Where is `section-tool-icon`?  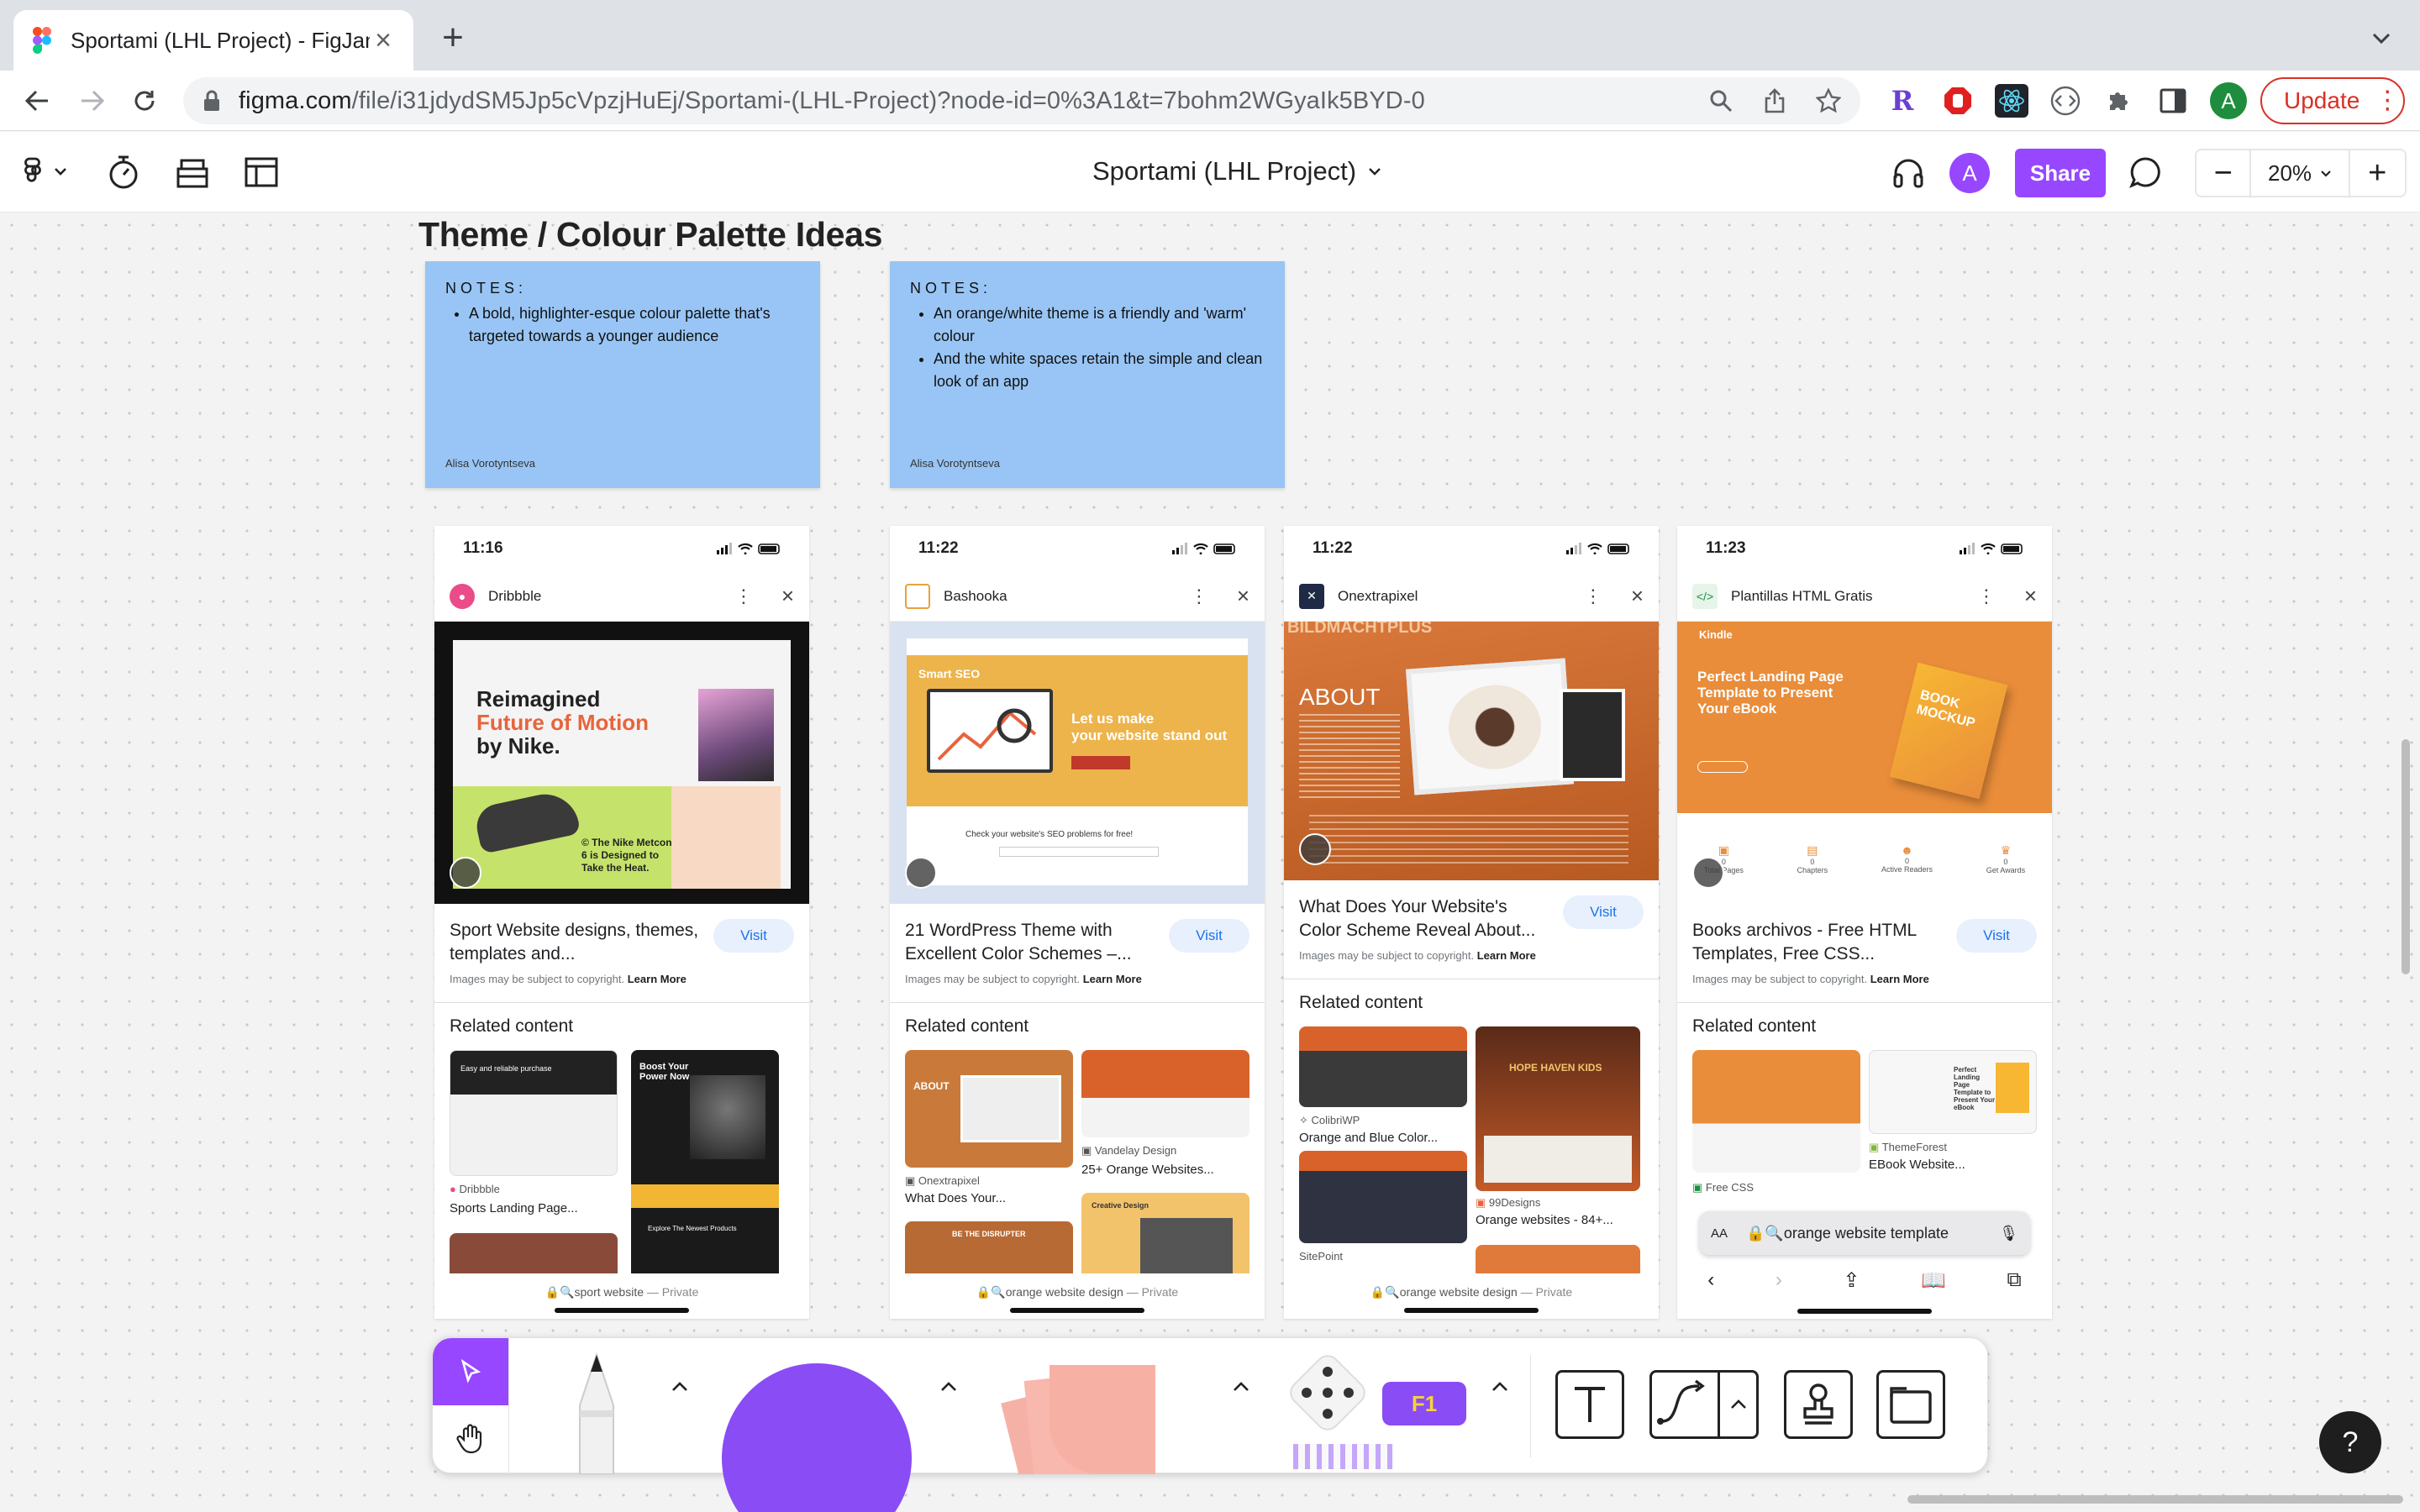 section-tool-icon is located at coordinates (1911, 1404).